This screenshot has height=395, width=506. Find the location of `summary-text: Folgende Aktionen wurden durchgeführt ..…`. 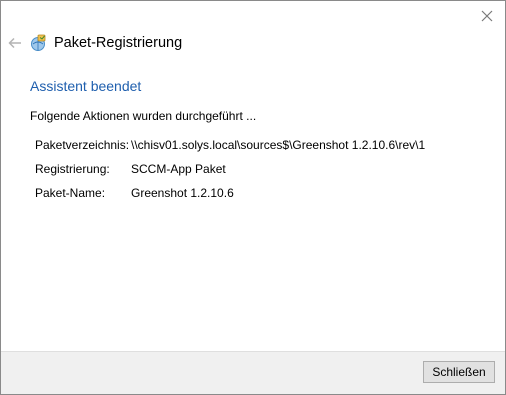

summary-text: Folgende Aktionen wurden durchgeführt ..… is located at coordinates (143, 116).